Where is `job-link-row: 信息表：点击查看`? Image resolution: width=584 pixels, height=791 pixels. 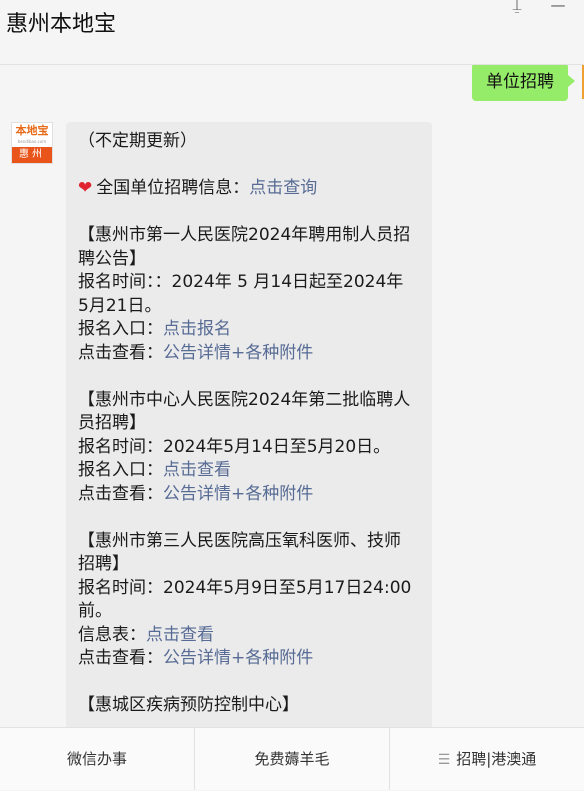
job-link-row: 信息表：点击查看 is located at coordinates (249, 636).